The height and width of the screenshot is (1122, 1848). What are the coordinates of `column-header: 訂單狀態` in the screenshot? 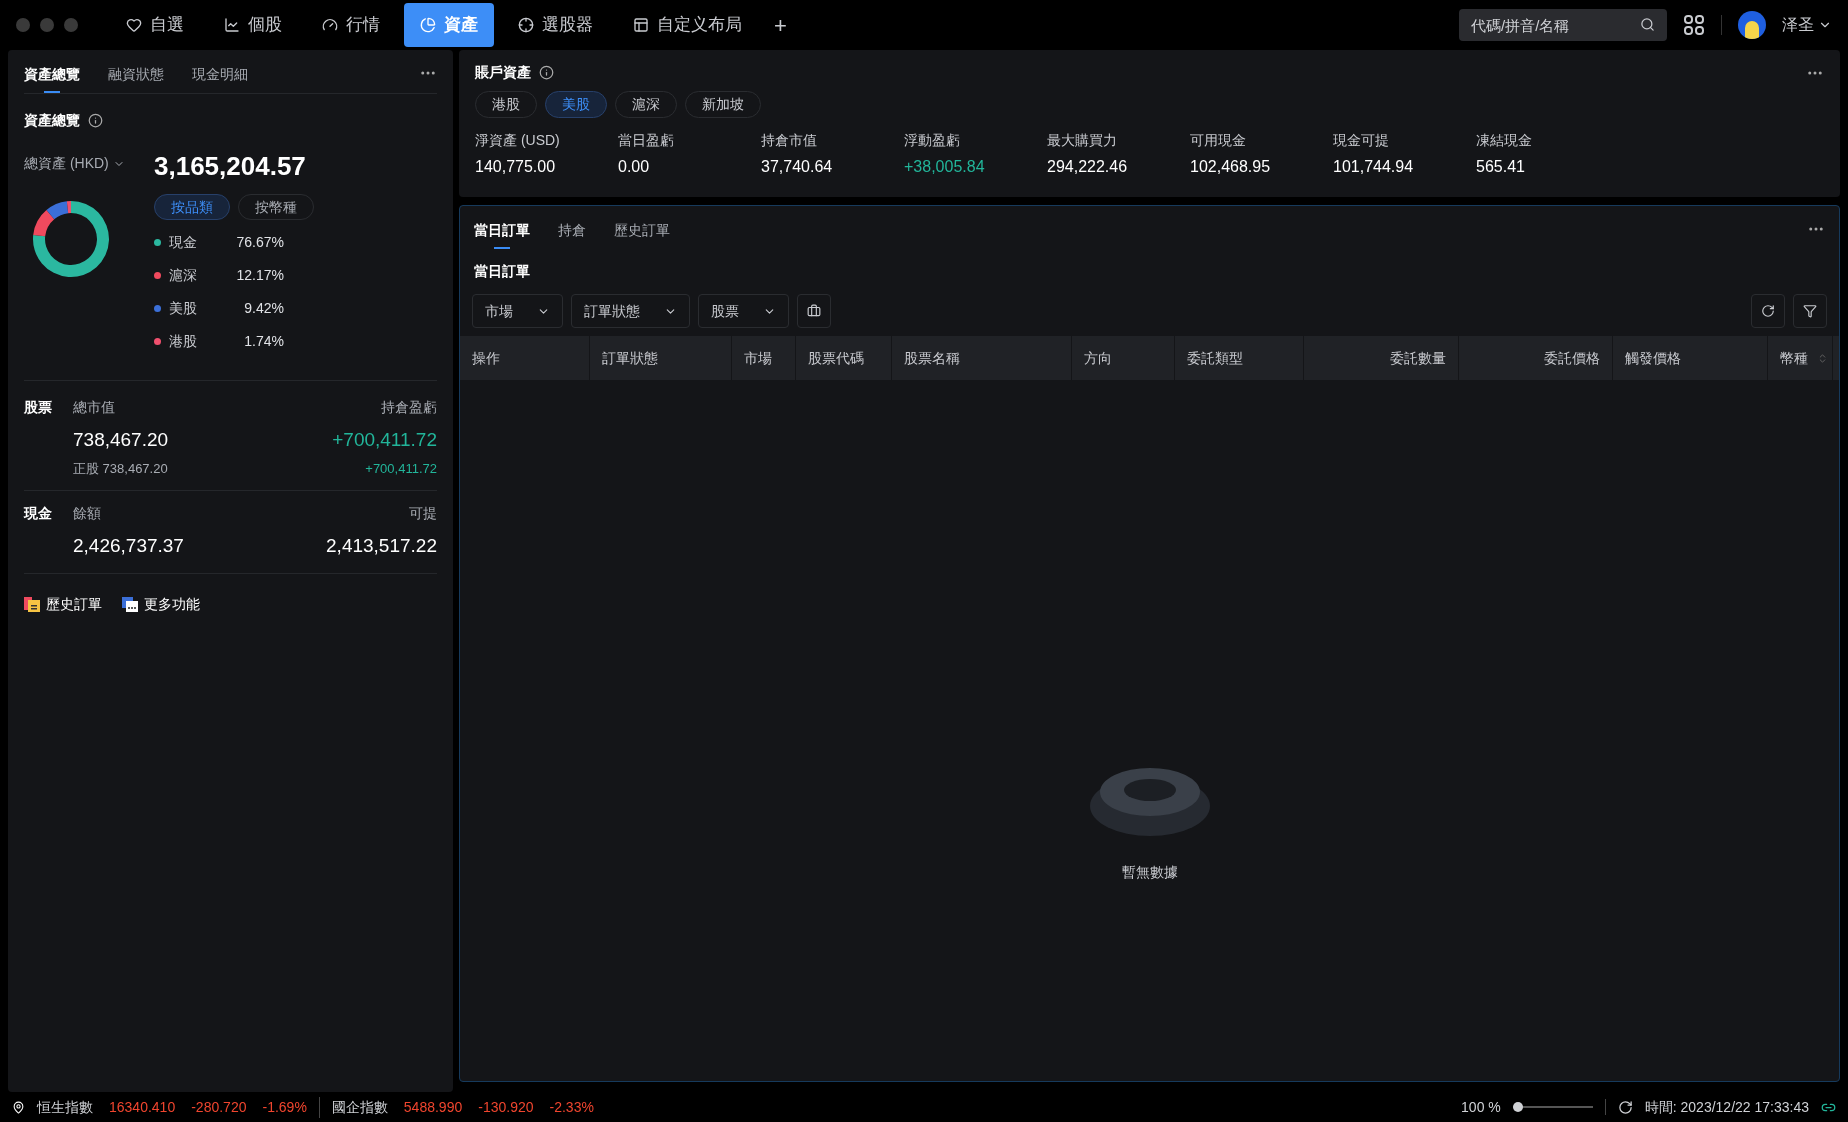 It's located at (661, 358).